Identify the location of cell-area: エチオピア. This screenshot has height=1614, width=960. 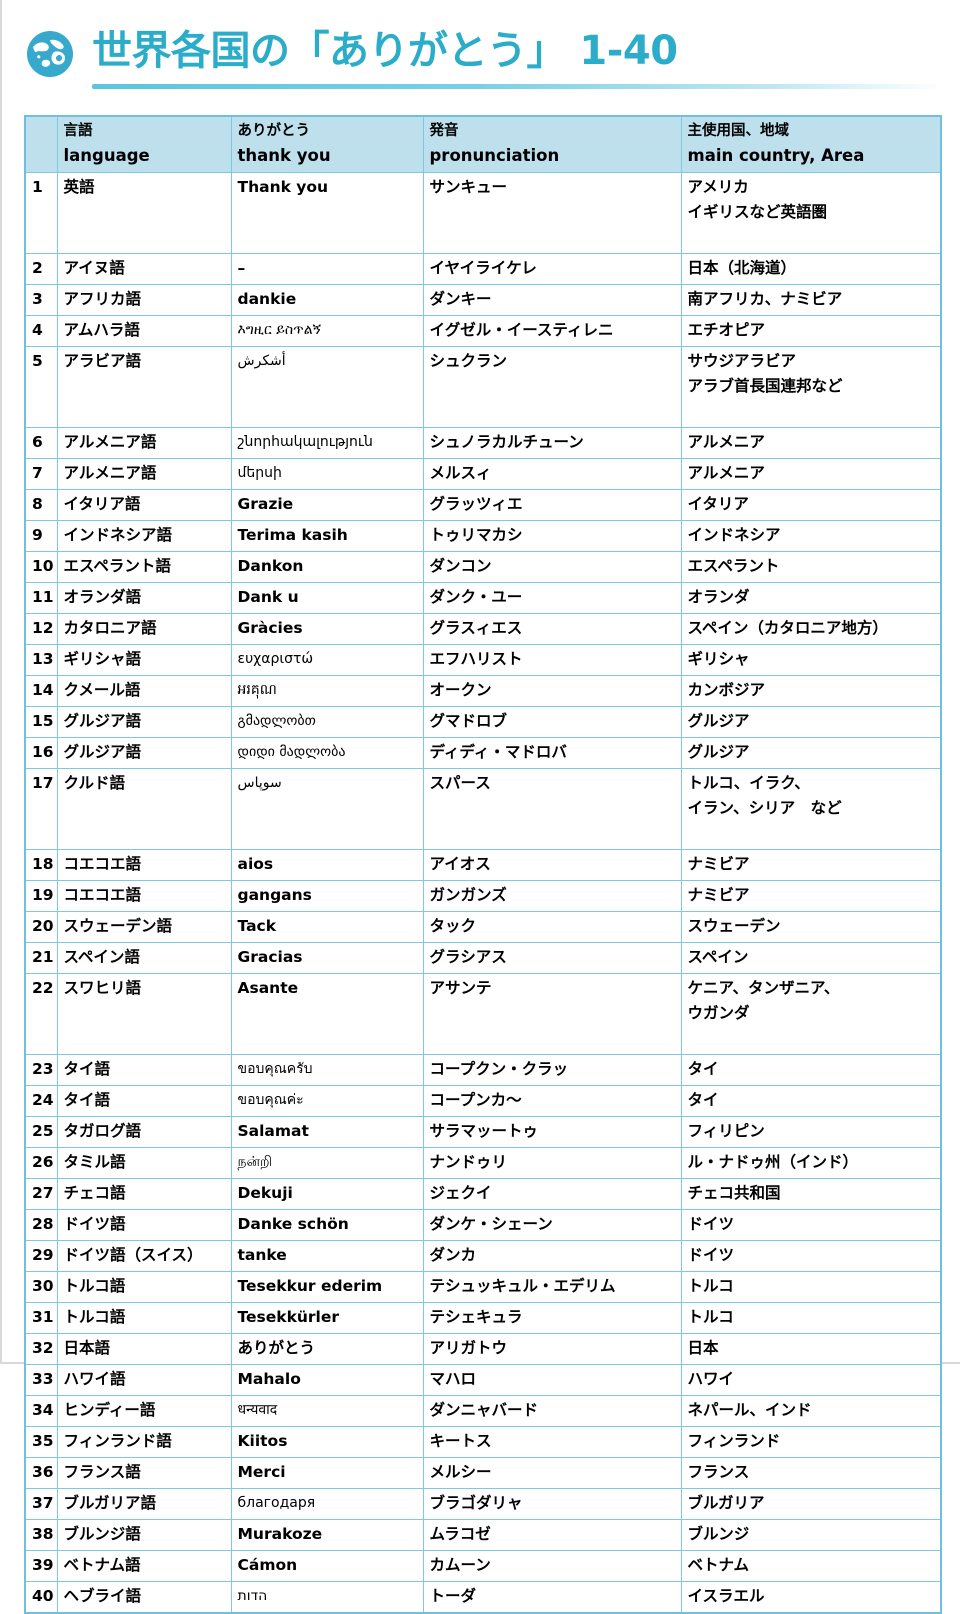
(811, 331).